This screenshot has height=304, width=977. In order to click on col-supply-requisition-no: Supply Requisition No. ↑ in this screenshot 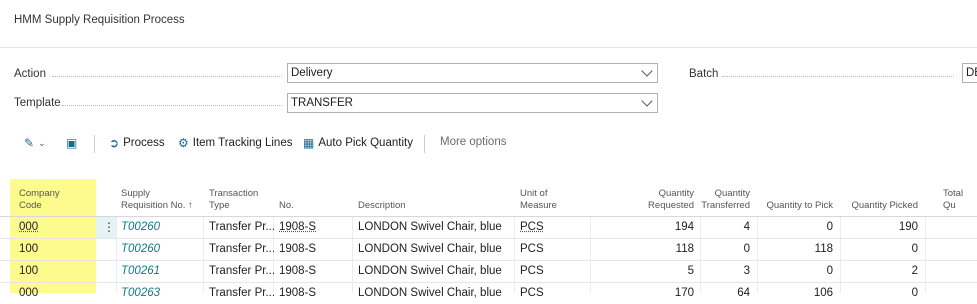, I will do `click(157, 200)`.